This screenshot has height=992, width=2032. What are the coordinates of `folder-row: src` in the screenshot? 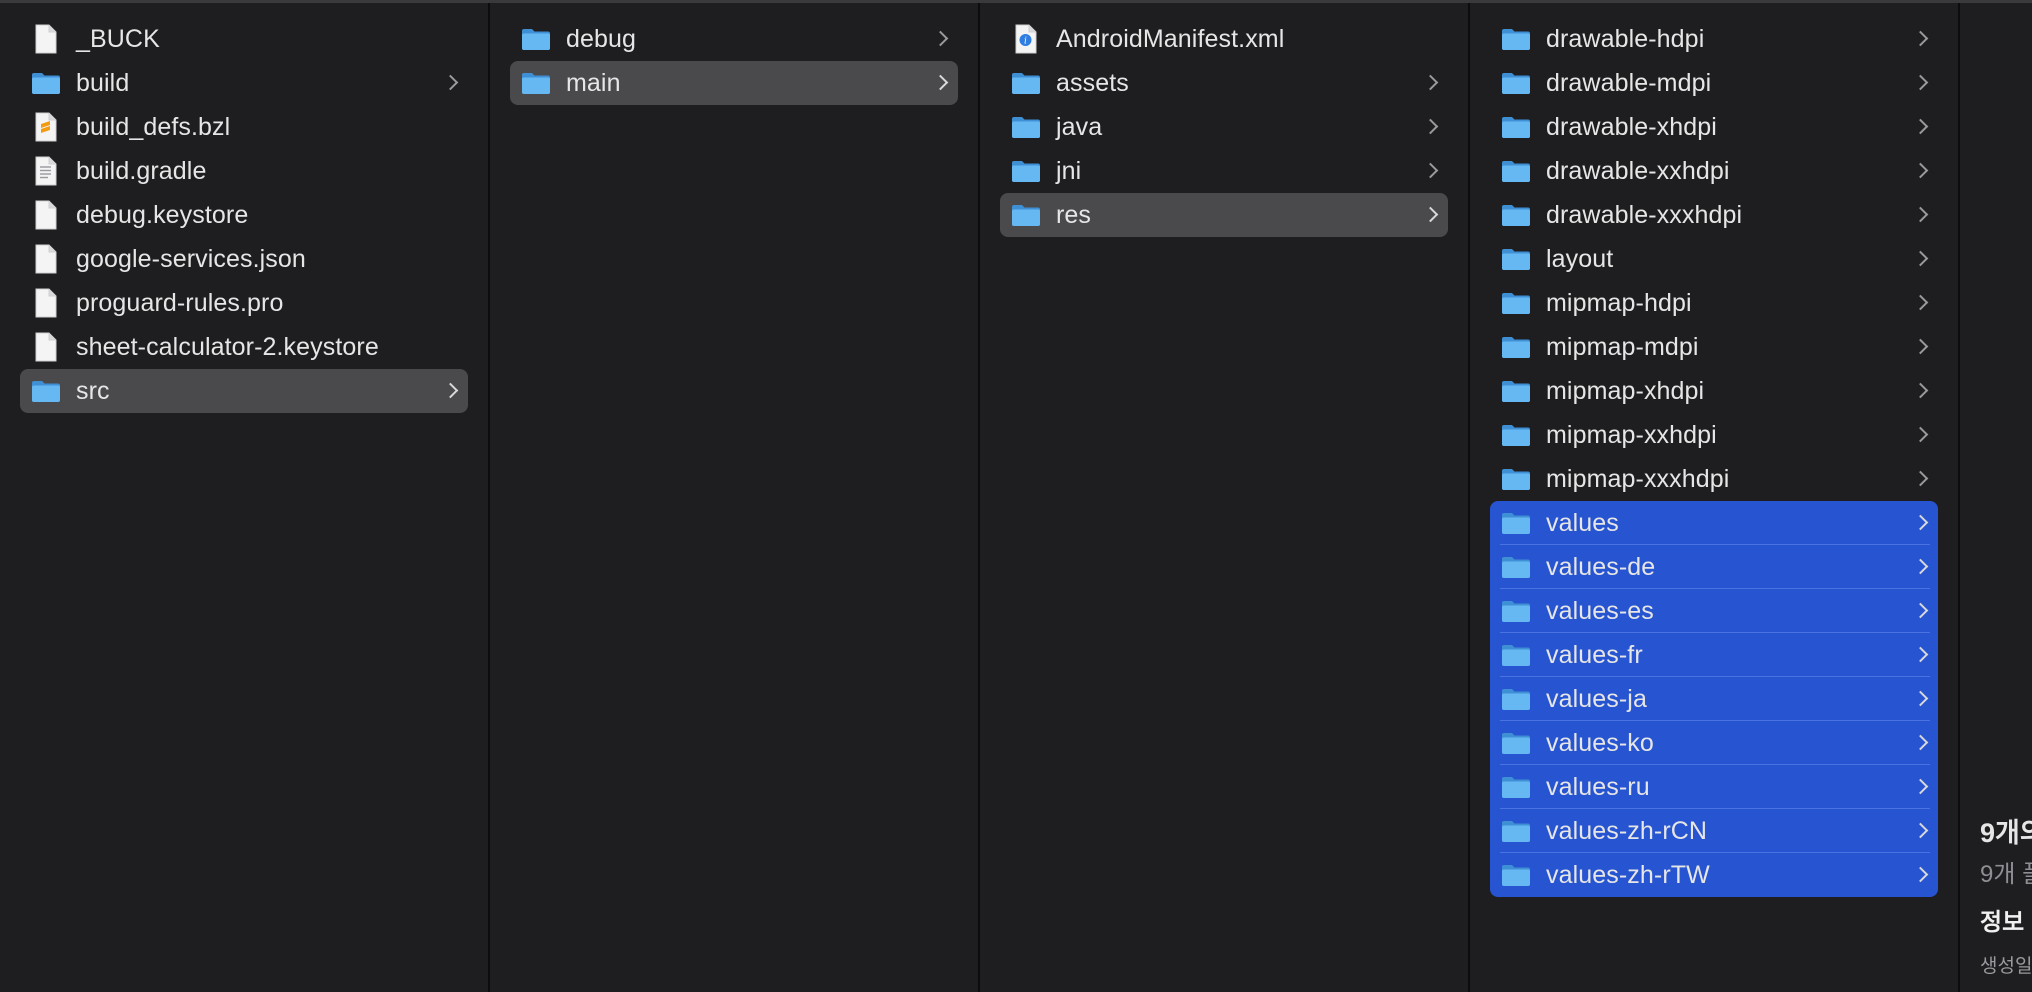 It's located at (244, 391).